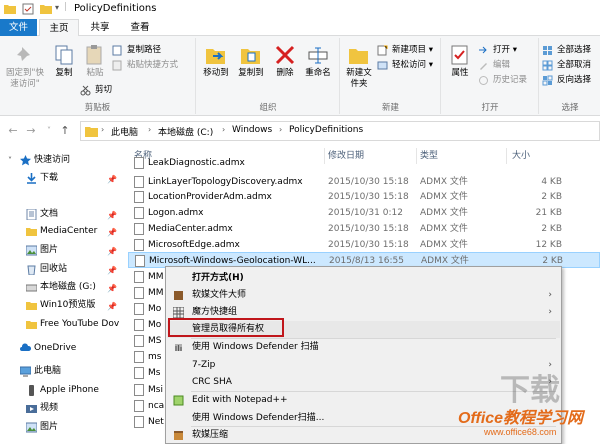  Describe the element at coordinates (31, 270) in the screenshot. I see `recycle-bin-icon` at that location.